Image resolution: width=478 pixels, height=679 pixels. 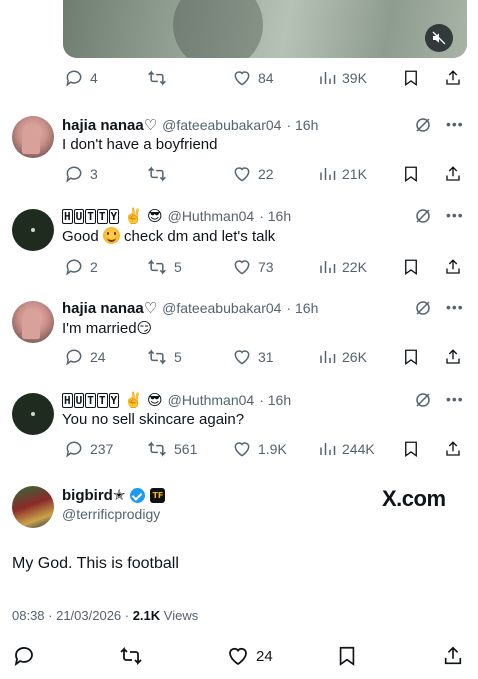 What do you see at coordinates (95, 563) in the screenshot?
I see `tweet-text: My God. This is football` at bounding box center [95, 563].